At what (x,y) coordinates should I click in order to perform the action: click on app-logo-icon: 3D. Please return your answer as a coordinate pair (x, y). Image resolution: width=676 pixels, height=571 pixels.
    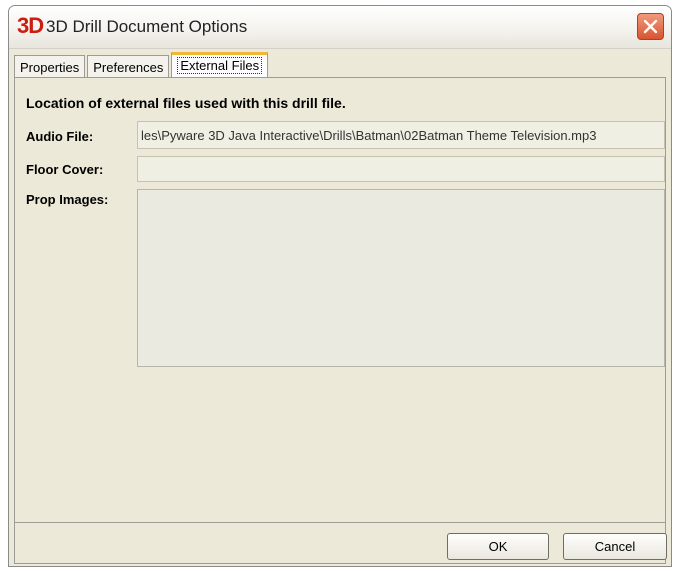
    Looking at the image, I should click on (30, 25).